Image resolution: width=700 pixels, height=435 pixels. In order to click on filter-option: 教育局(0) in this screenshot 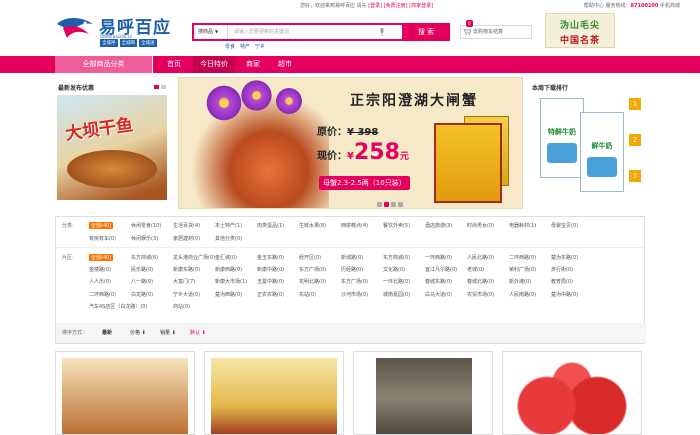, I will do `click(562, 281)`.